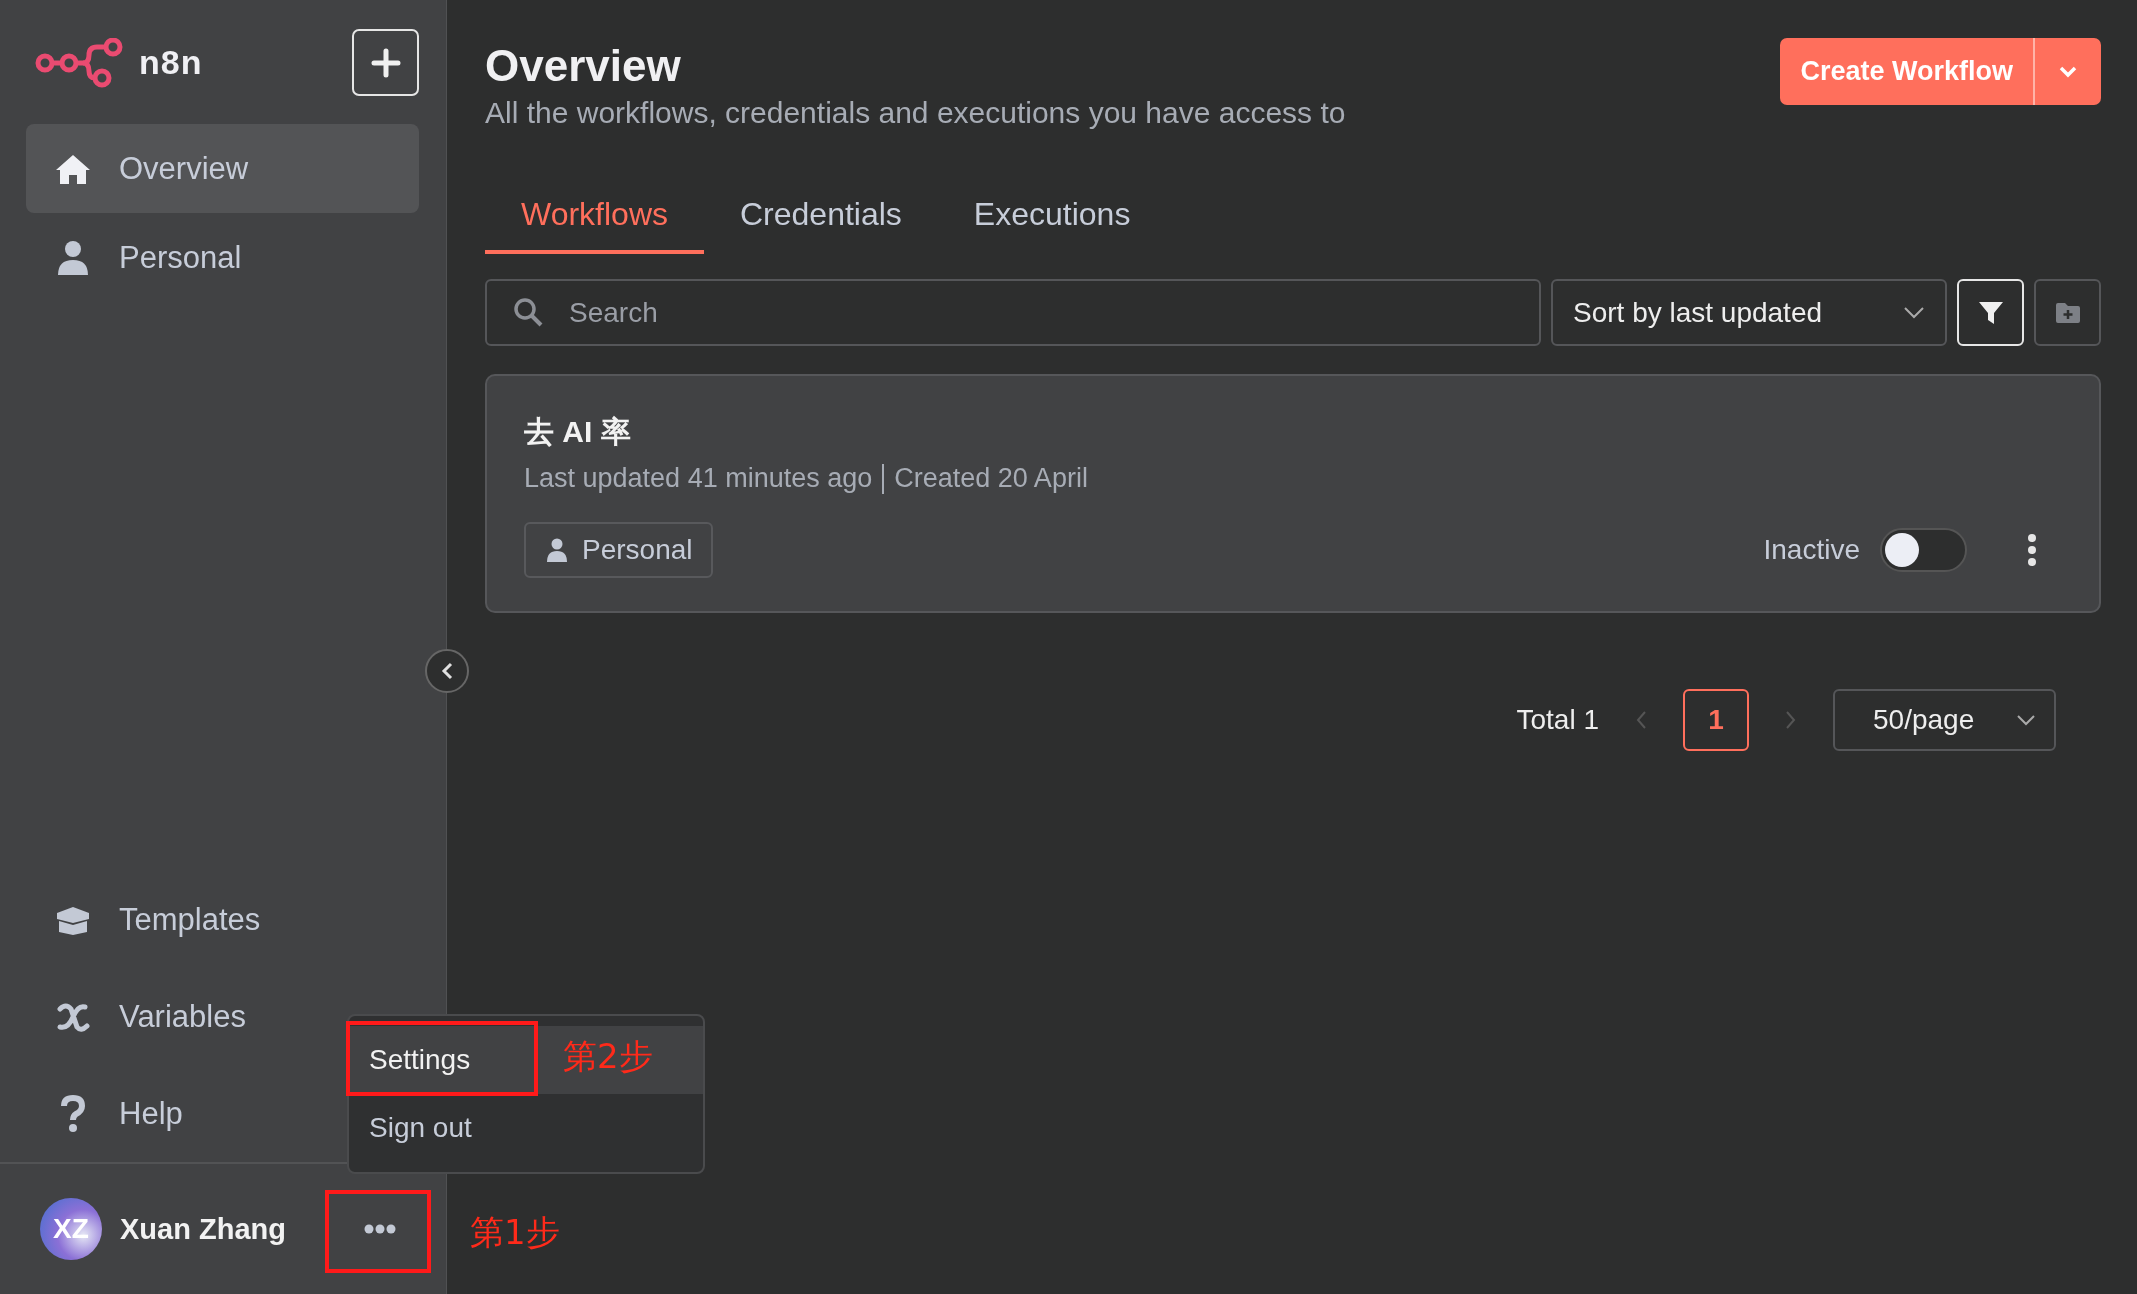  What do you see at coordinates (203, 1229) in the screenshot?
I see `user-name: Xuan Zhang` at bounding box center [203, 1229].